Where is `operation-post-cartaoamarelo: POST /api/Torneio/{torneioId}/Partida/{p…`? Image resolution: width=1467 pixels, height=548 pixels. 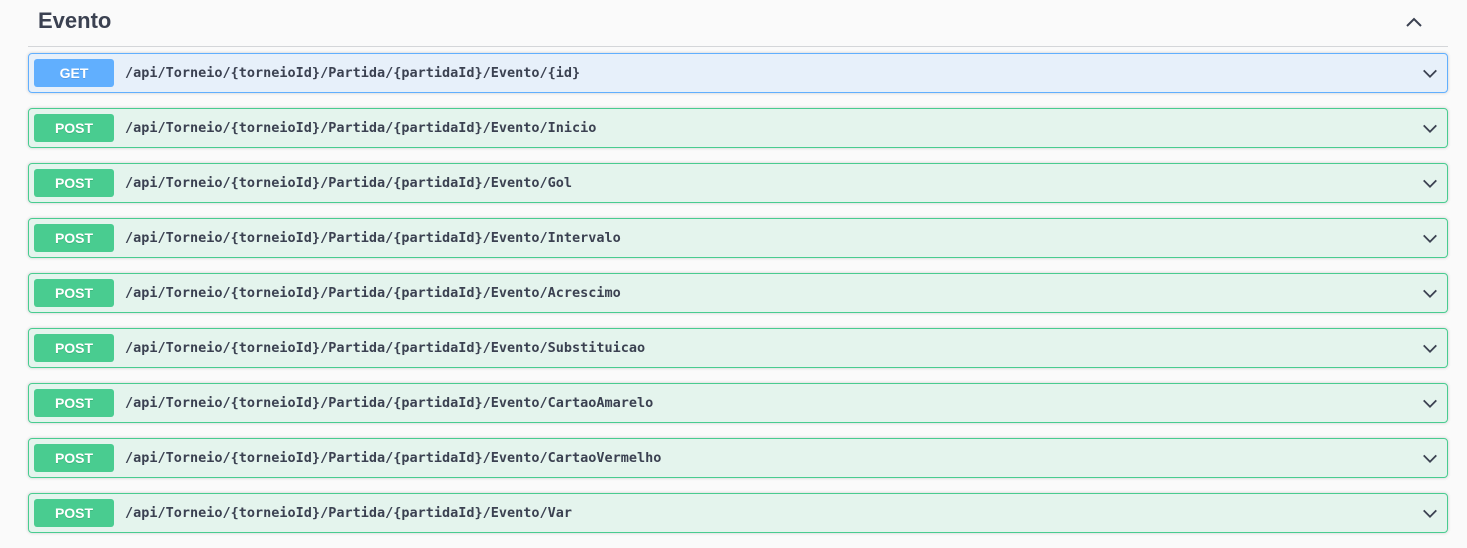 operation-post-cartaoamarelo: POST /api/Torneio/{torneioId}/Partida/{p… is located at coordinates (738, 403).